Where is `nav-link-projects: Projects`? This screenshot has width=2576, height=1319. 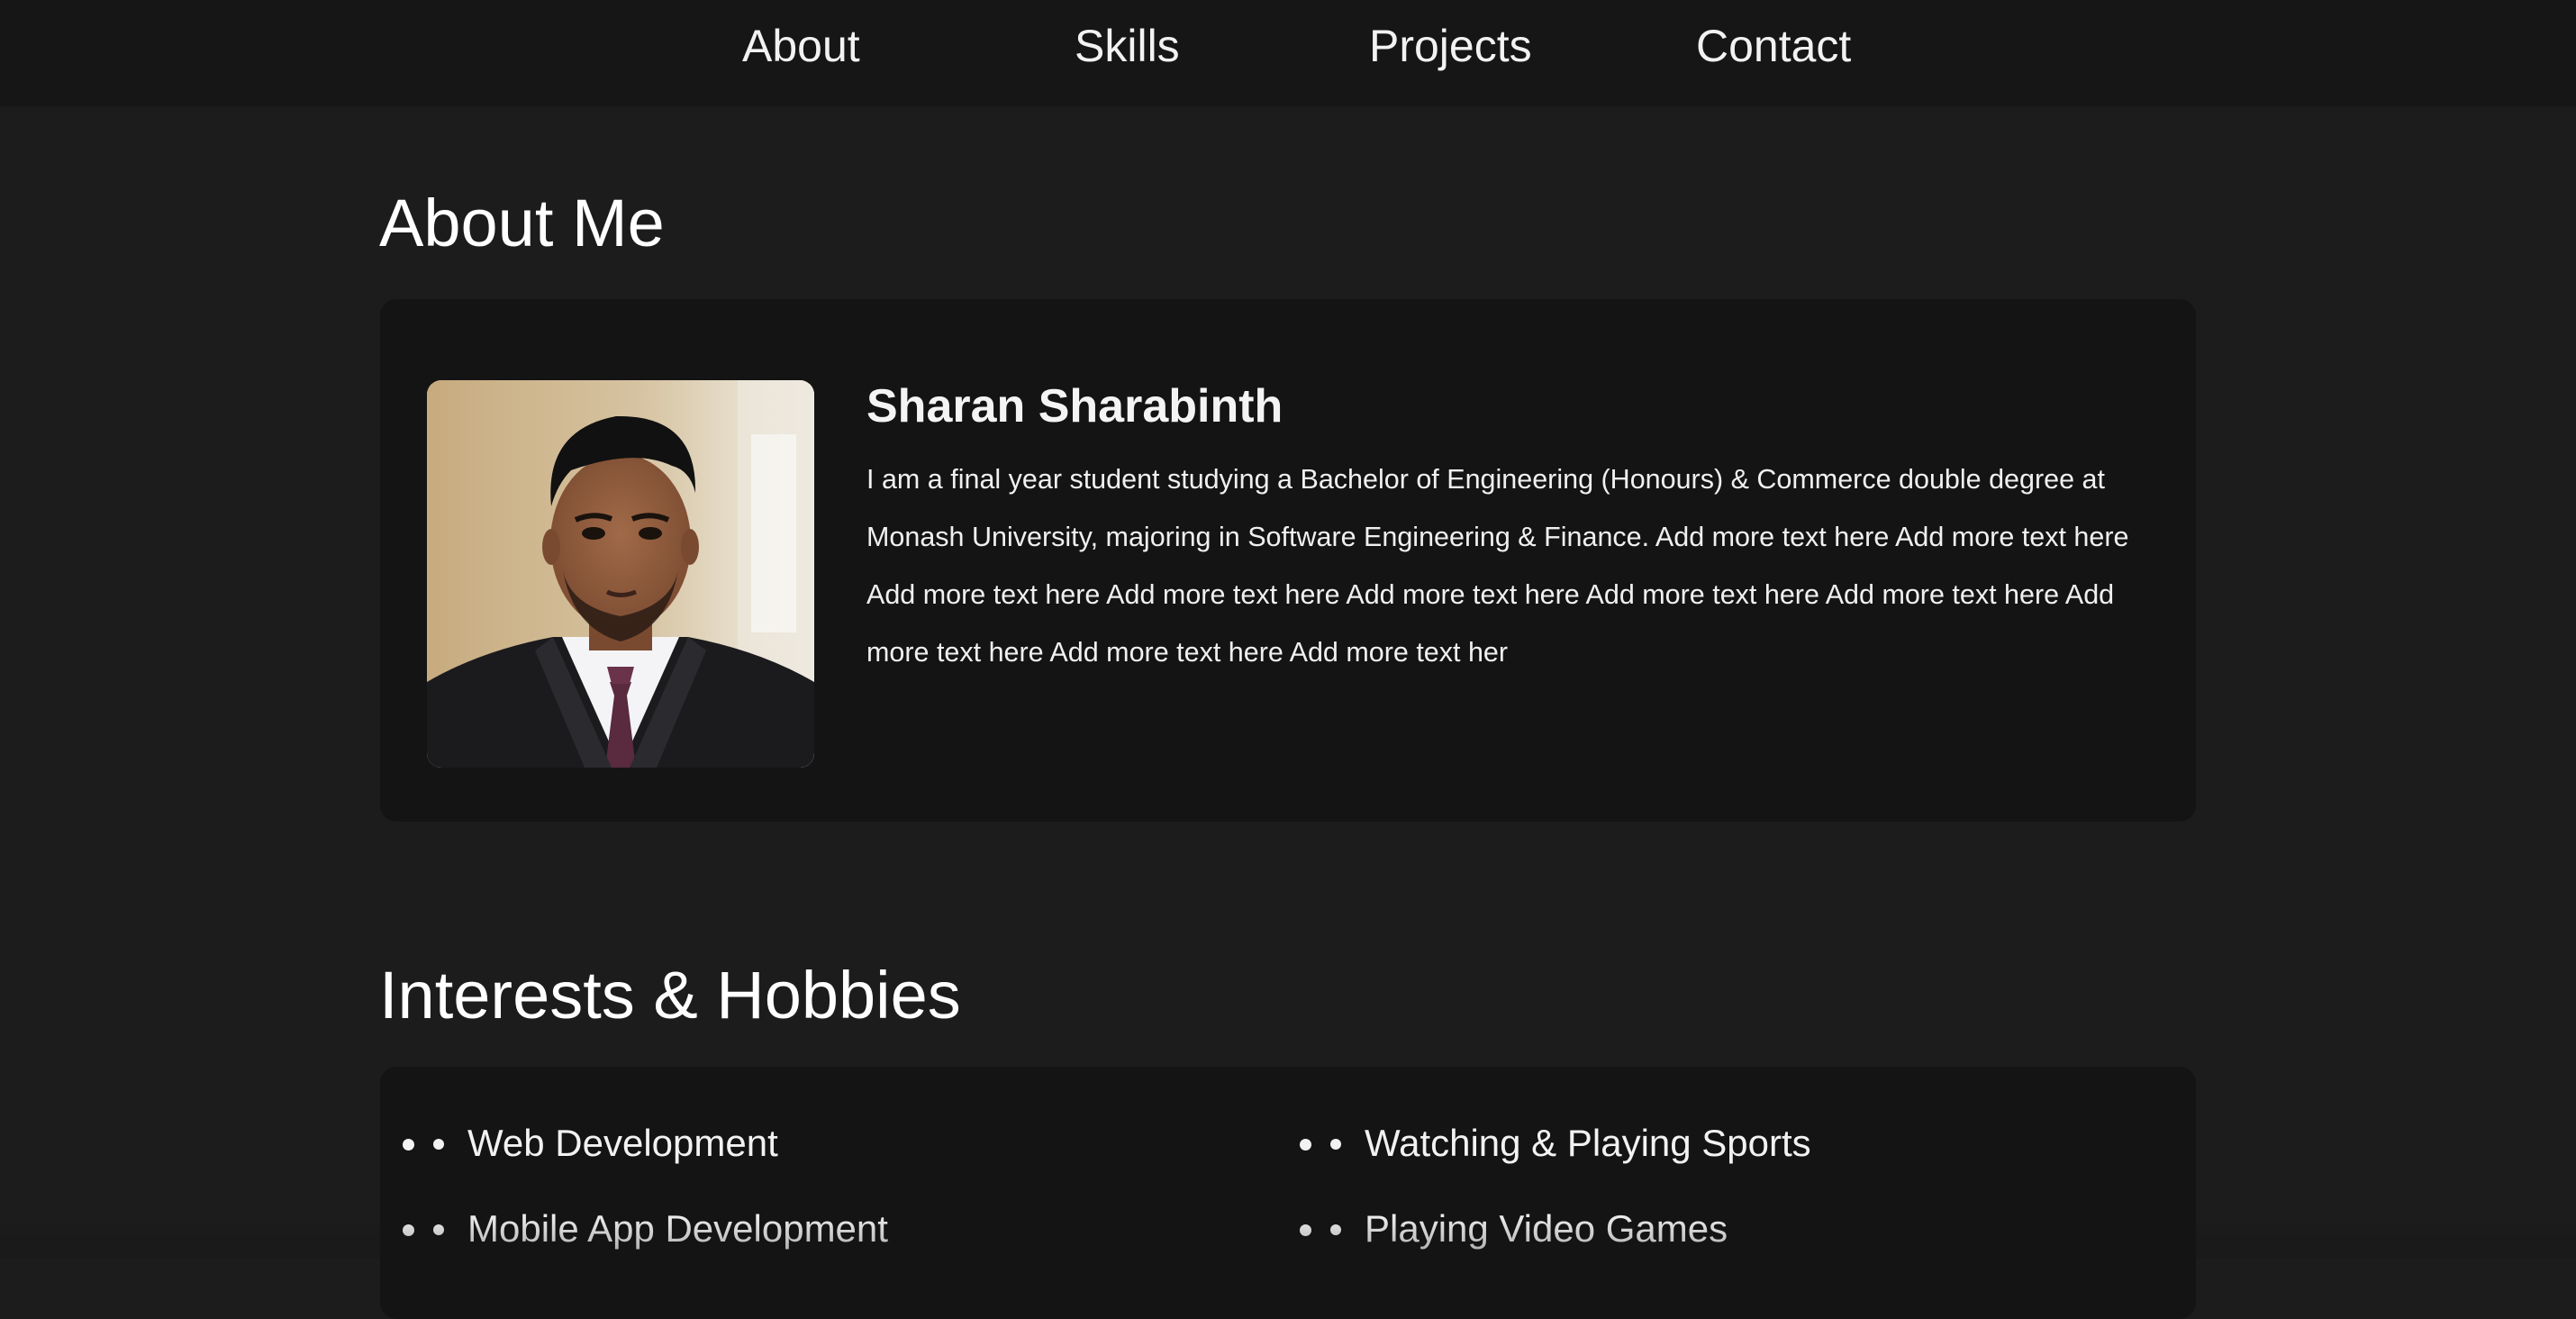 nav-link-projects: Projects is located at coordinates (1450, 46).